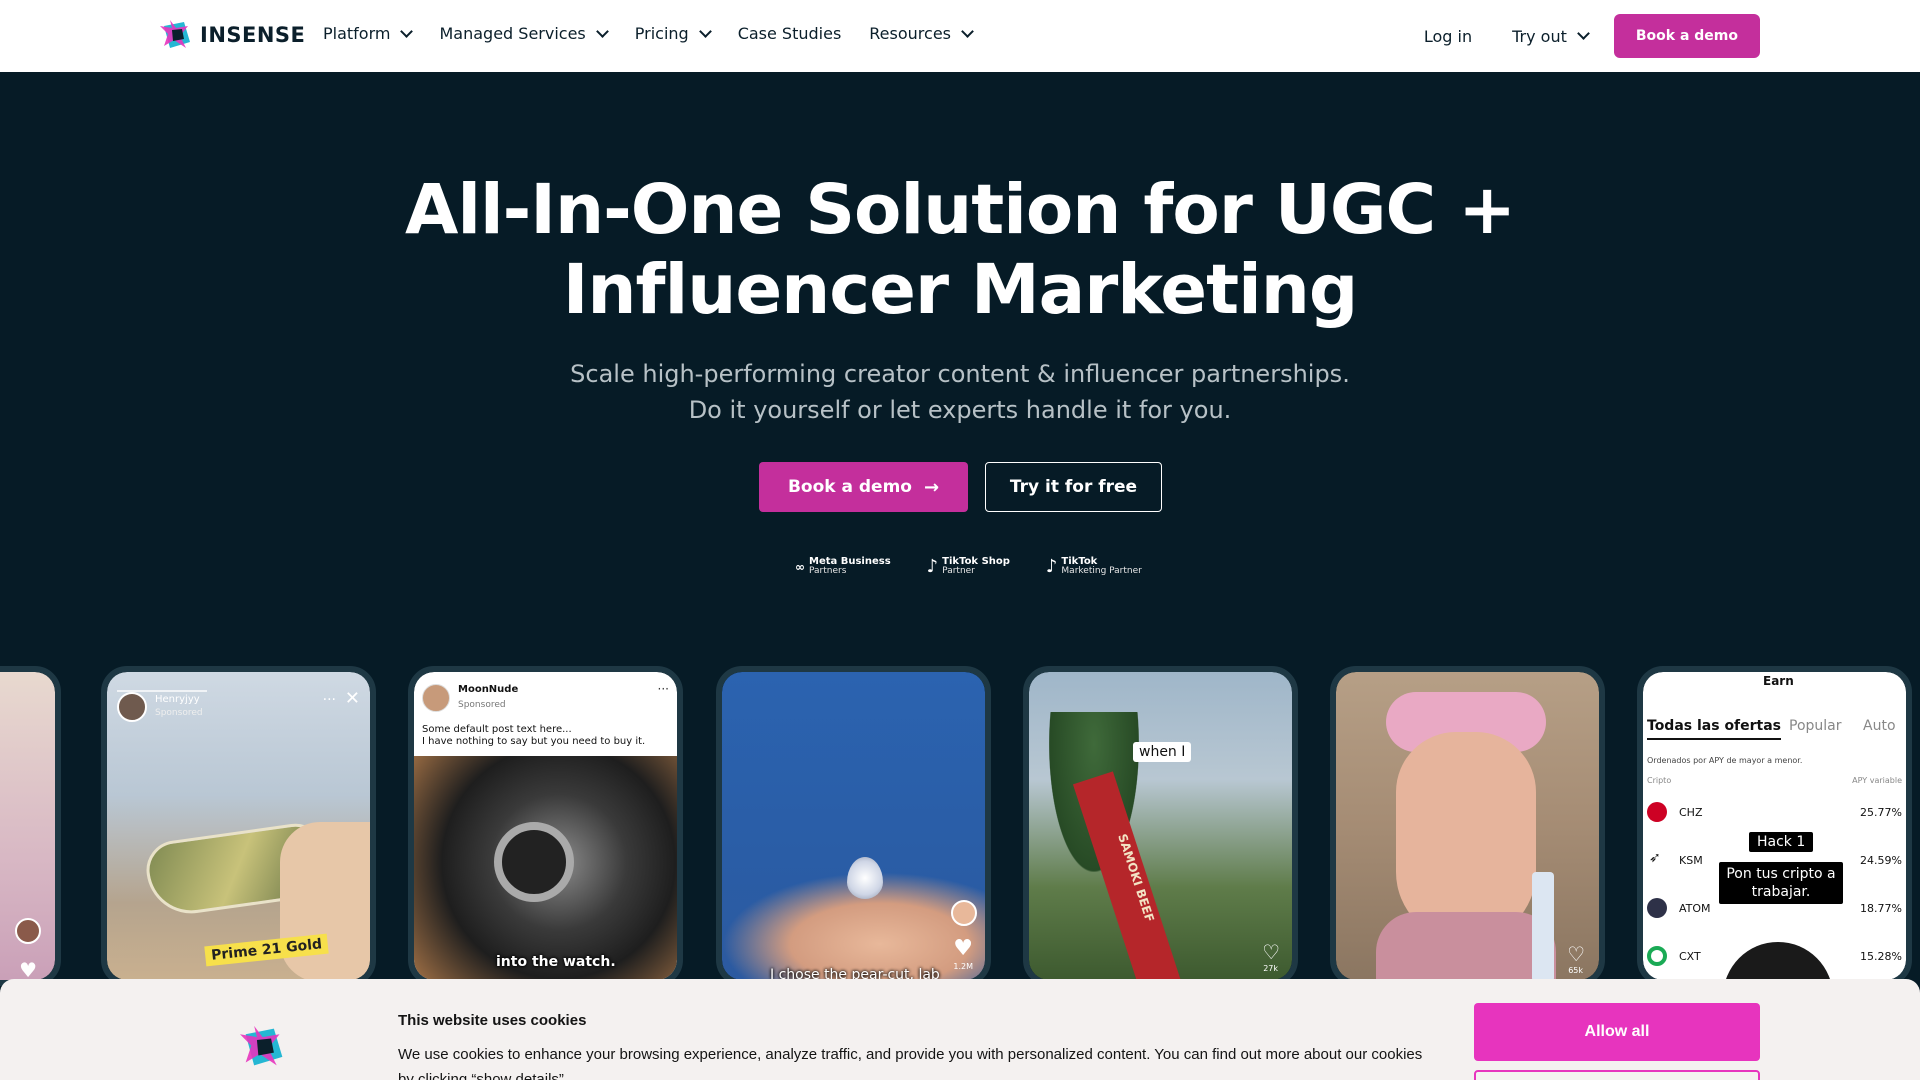 The image size is (1920, 1080). I want to click on crypto-apy: 24.59%, so click(1881, 860).